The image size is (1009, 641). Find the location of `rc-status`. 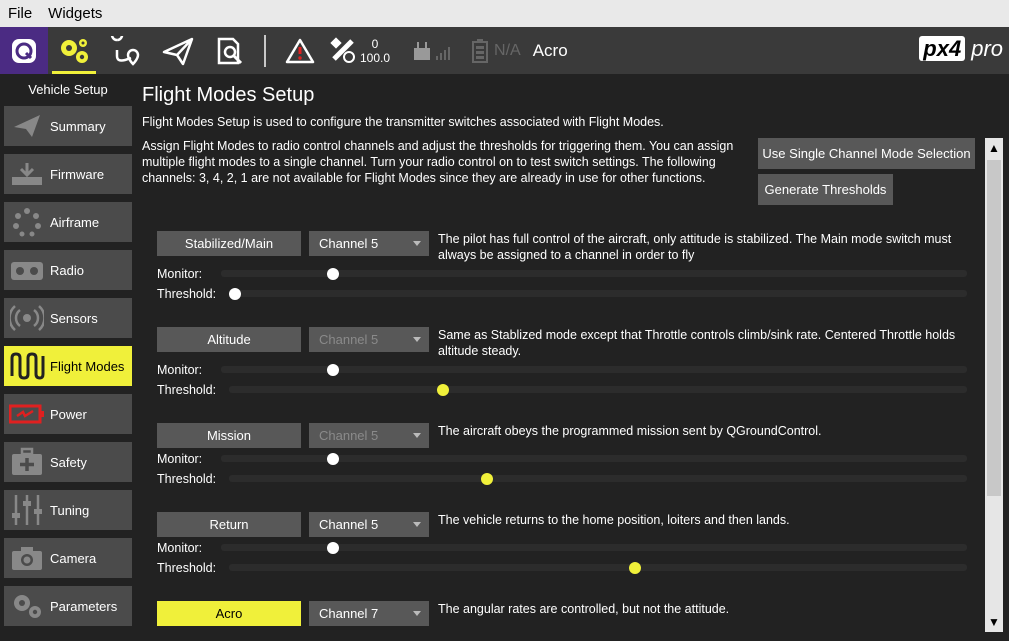

rc-status is located at coordinates (432, 51).